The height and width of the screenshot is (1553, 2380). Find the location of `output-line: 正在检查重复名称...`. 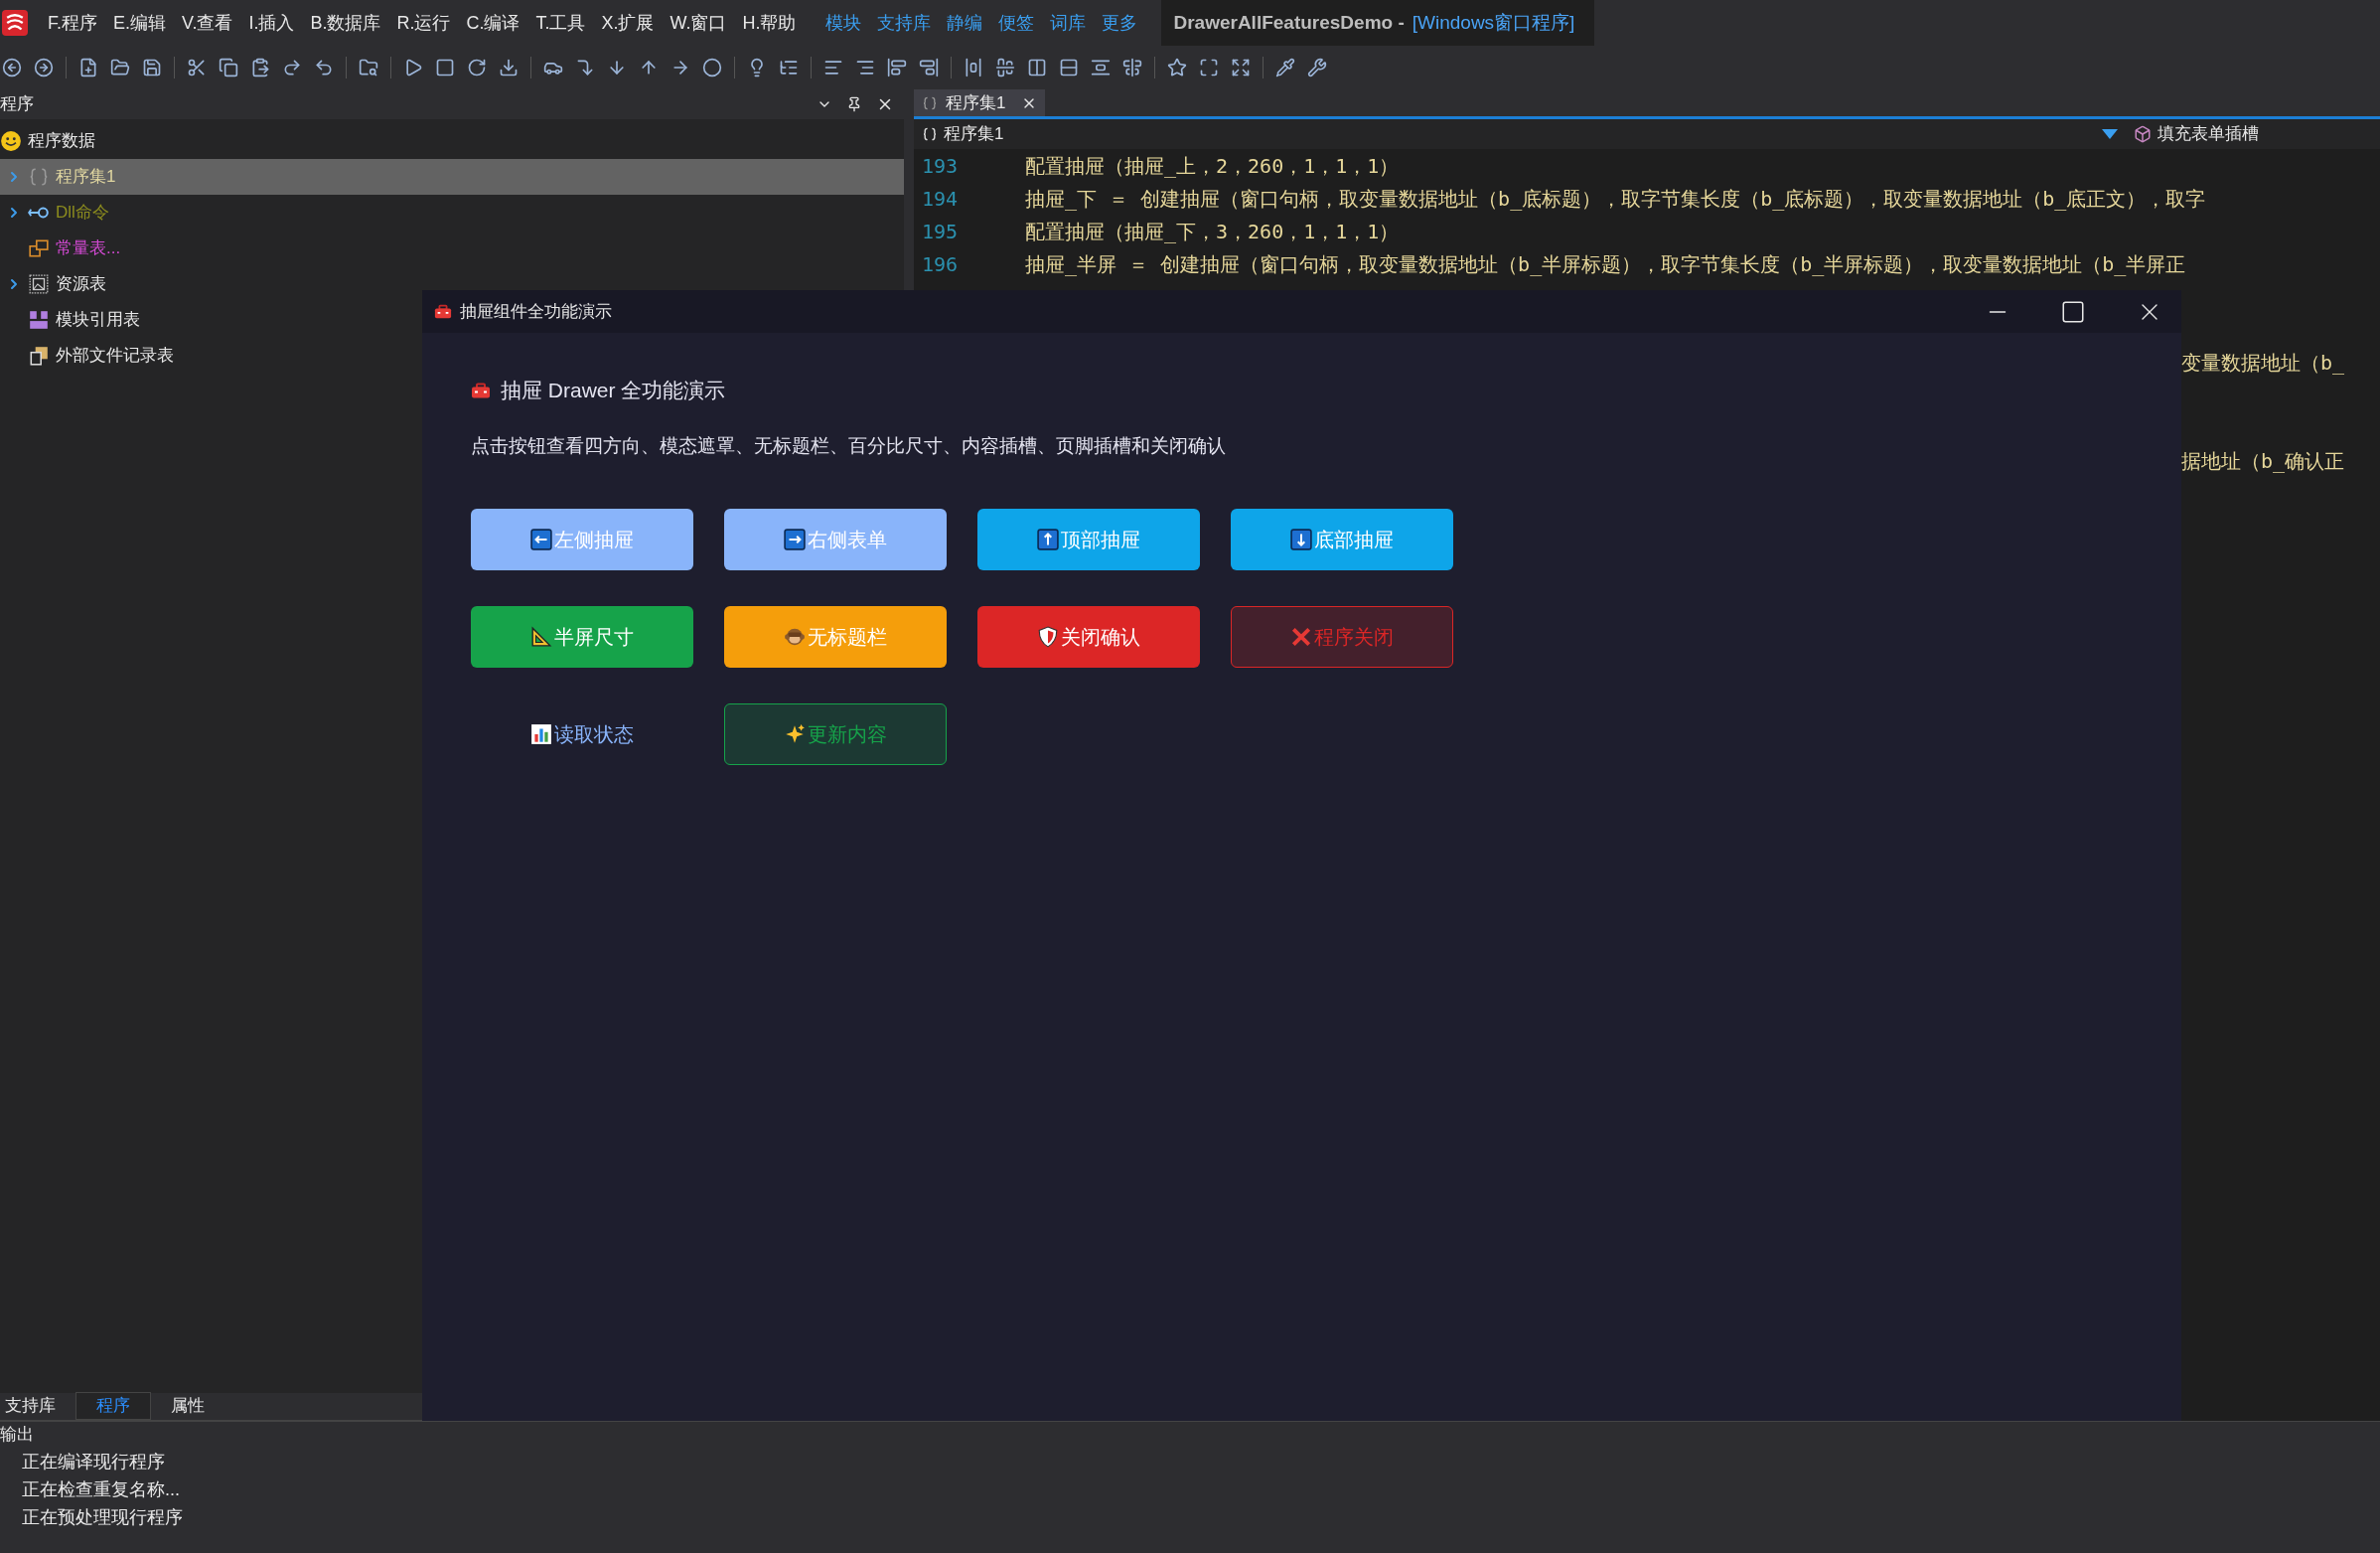

output-line: 正在检查重复名称... is located at coordinates (101, 1489).